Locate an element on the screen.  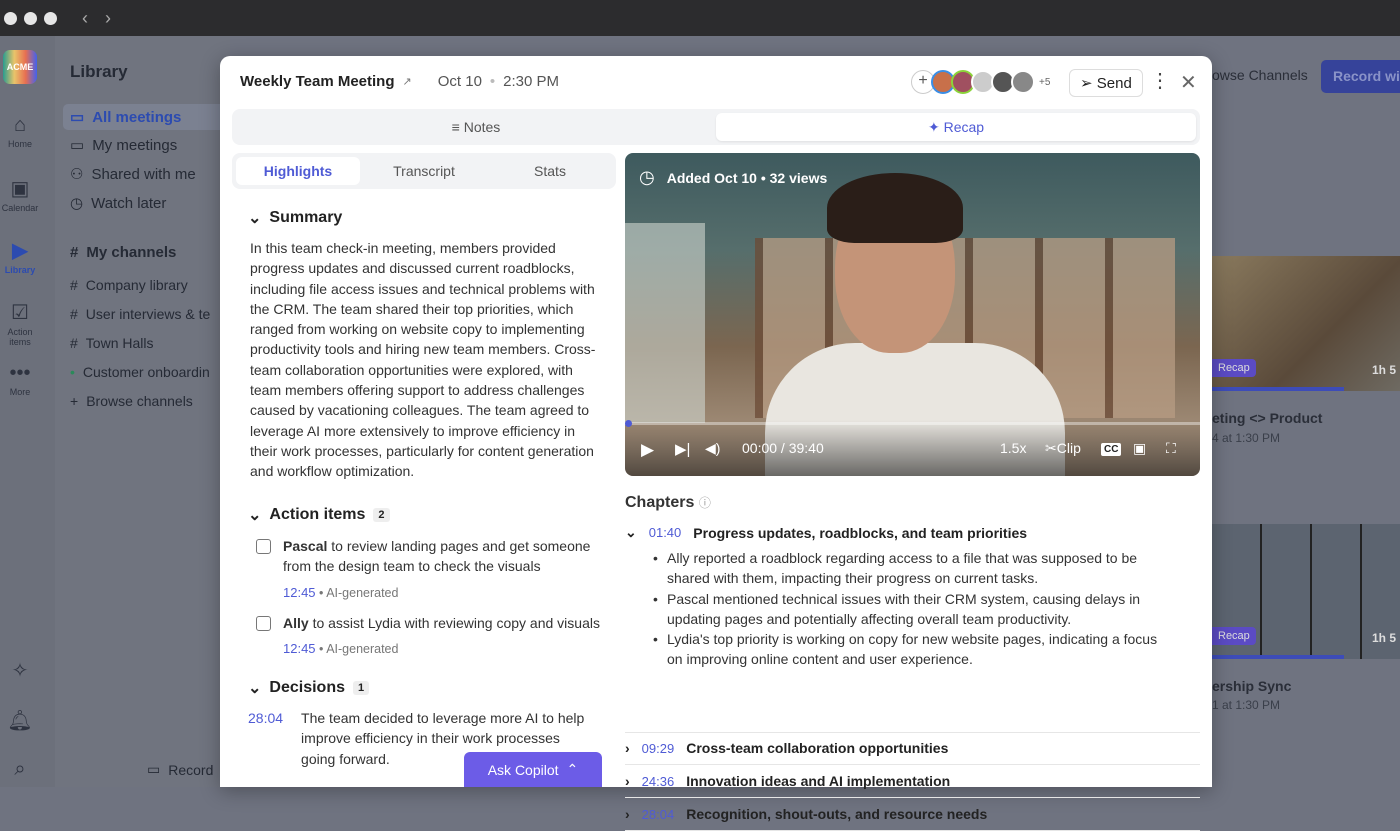
record-button: ▭ Record is located at coordinates (180, 769).